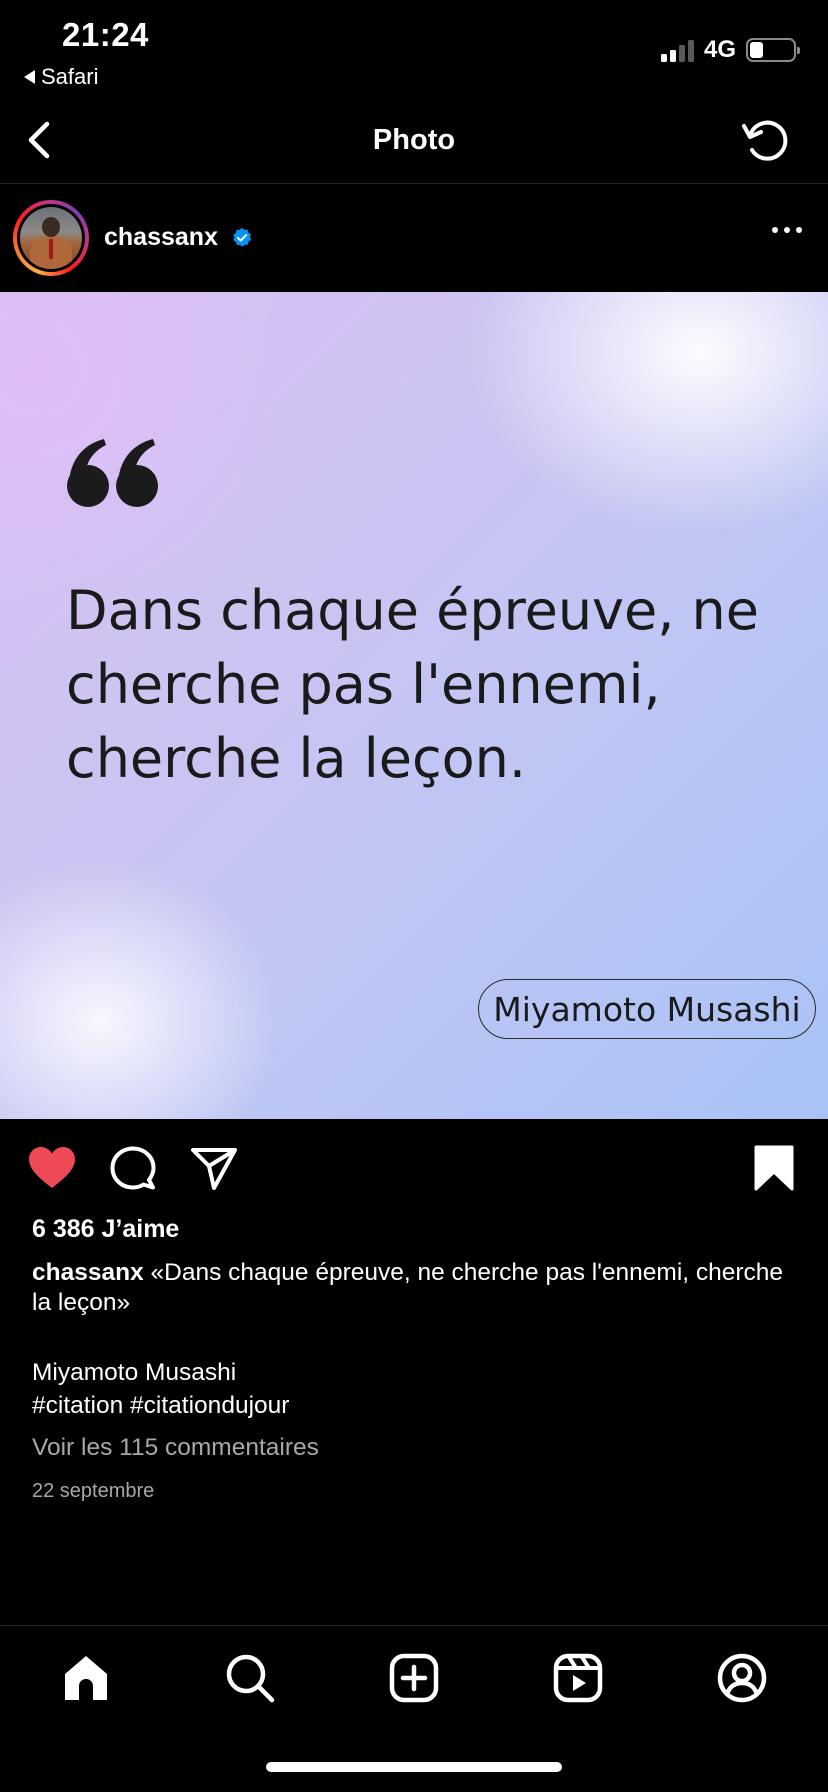 The height and width of the screenshot is (1792, 828). I want to click on like-count: 6 386 J’aime, so click(105, 1229).